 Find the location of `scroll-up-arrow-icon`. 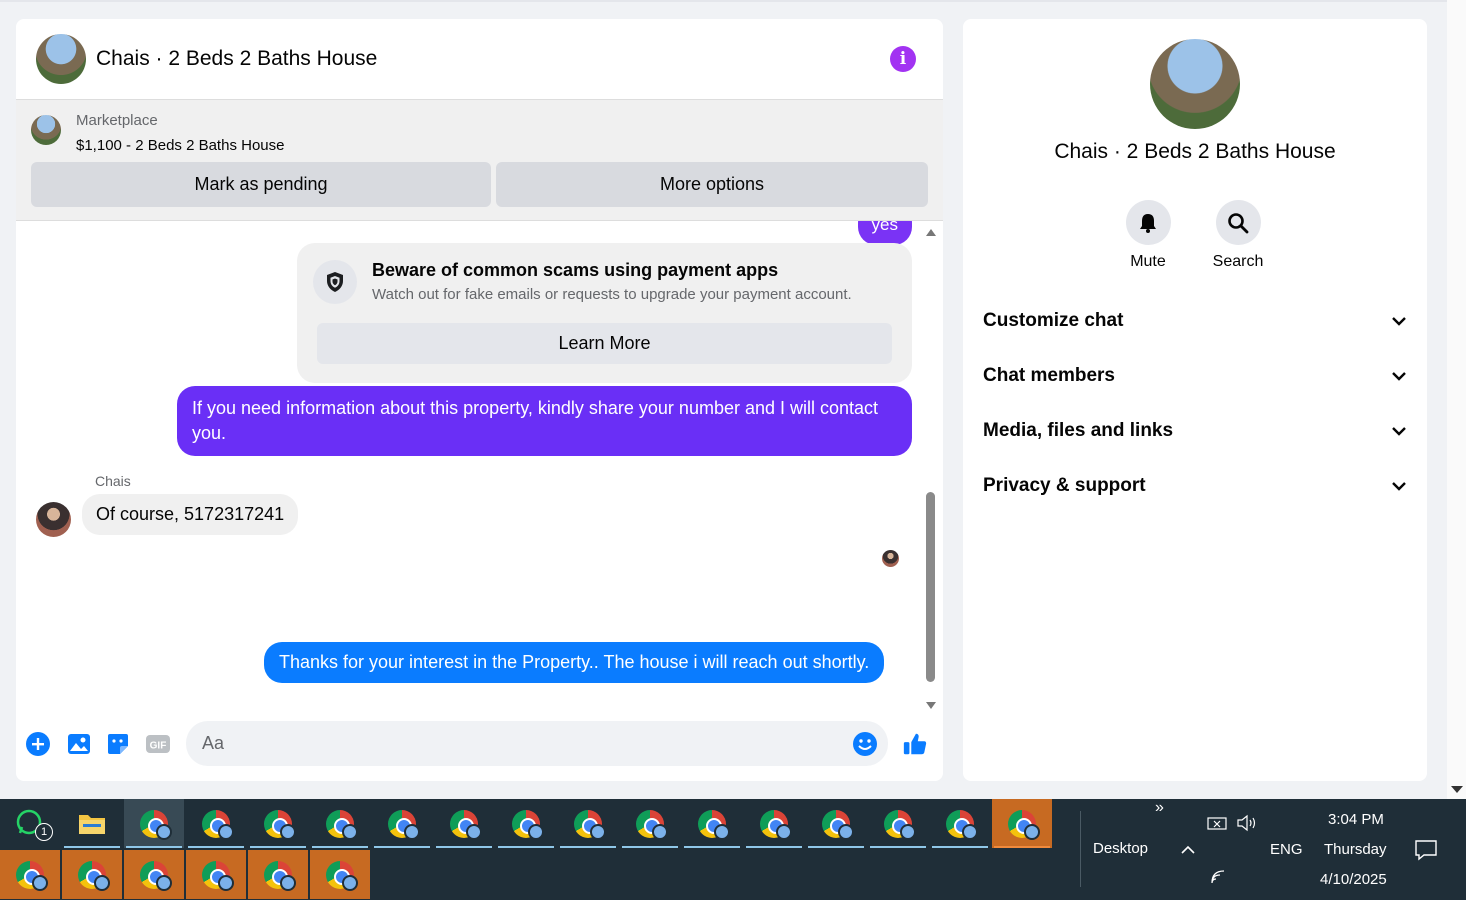

scroll-up-arrow-icon is located at coordinates (931, 232).